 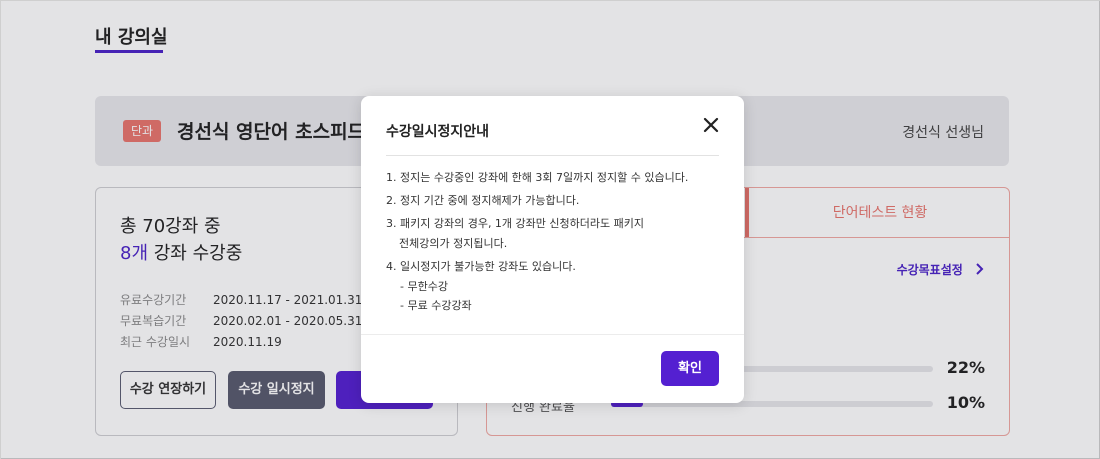 What do you see at coordinates (483, 200) in the screenshot?
I see `notice-line: 2. 정지 기간 중에 정지해제가 가능합니다.` at bounding box center [483, 200].